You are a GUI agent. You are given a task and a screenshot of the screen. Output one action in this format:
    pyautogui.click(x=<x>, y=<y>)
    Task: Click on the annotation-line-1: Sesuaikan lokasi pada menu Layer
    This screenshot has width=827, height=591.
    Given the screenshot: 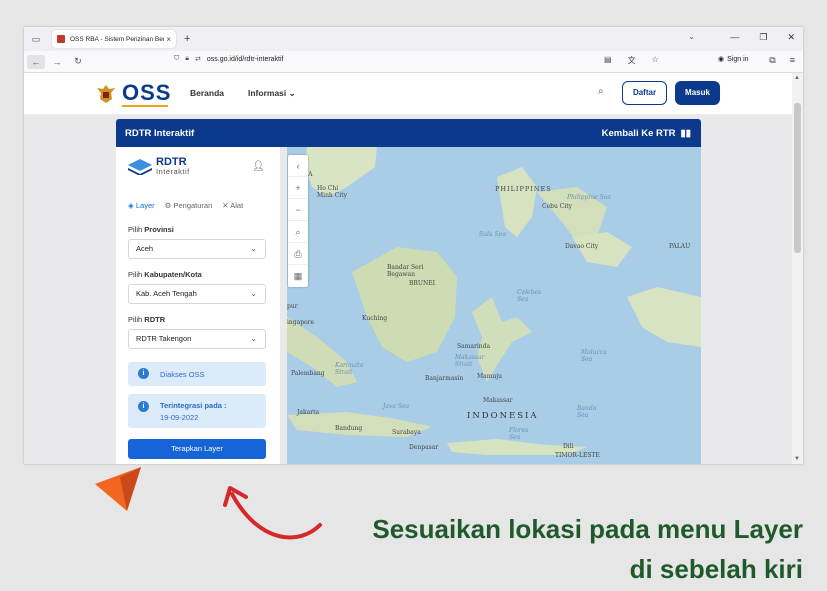 What is the action you would take?
    pyautogui.click(x=587, y=529)
    